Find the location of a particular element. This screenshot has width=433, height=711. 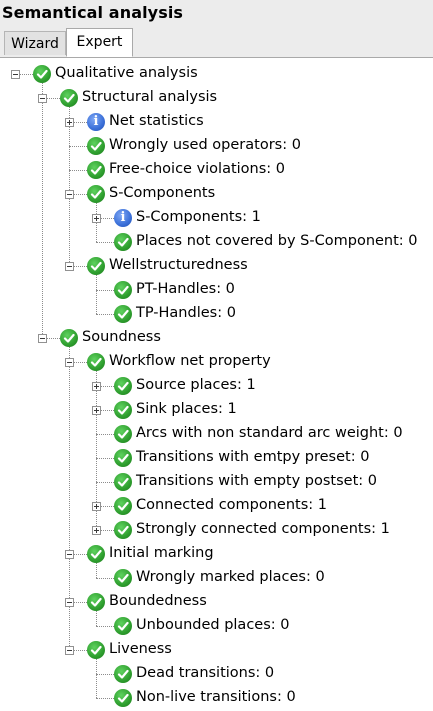

tree-node-label: Boundedness is located at coordinates (158, 601).